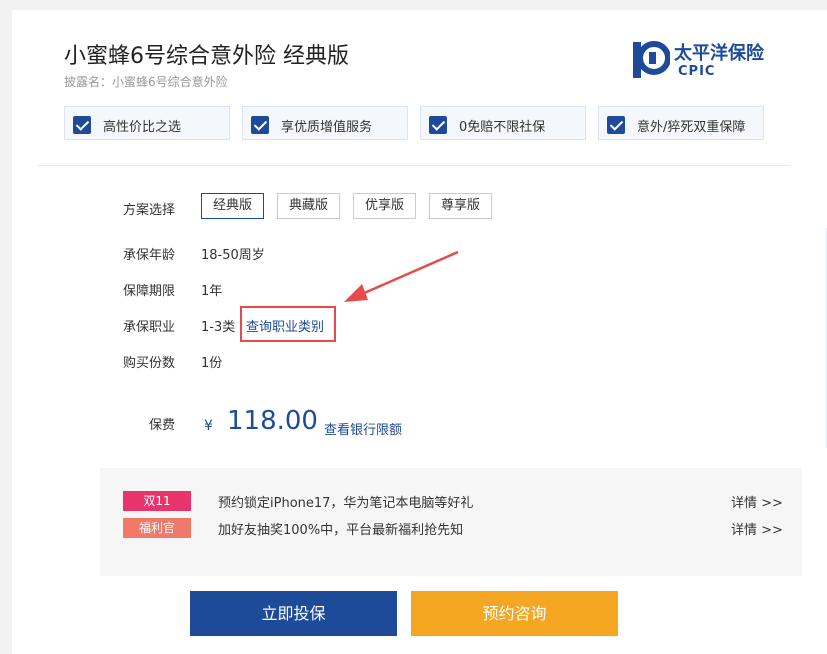 This screenshot has width=827, height=654. Describe the element at coordinates (363, 428) in the screenshot. I see `bank-limit-link: 查看银行限额` at that location.